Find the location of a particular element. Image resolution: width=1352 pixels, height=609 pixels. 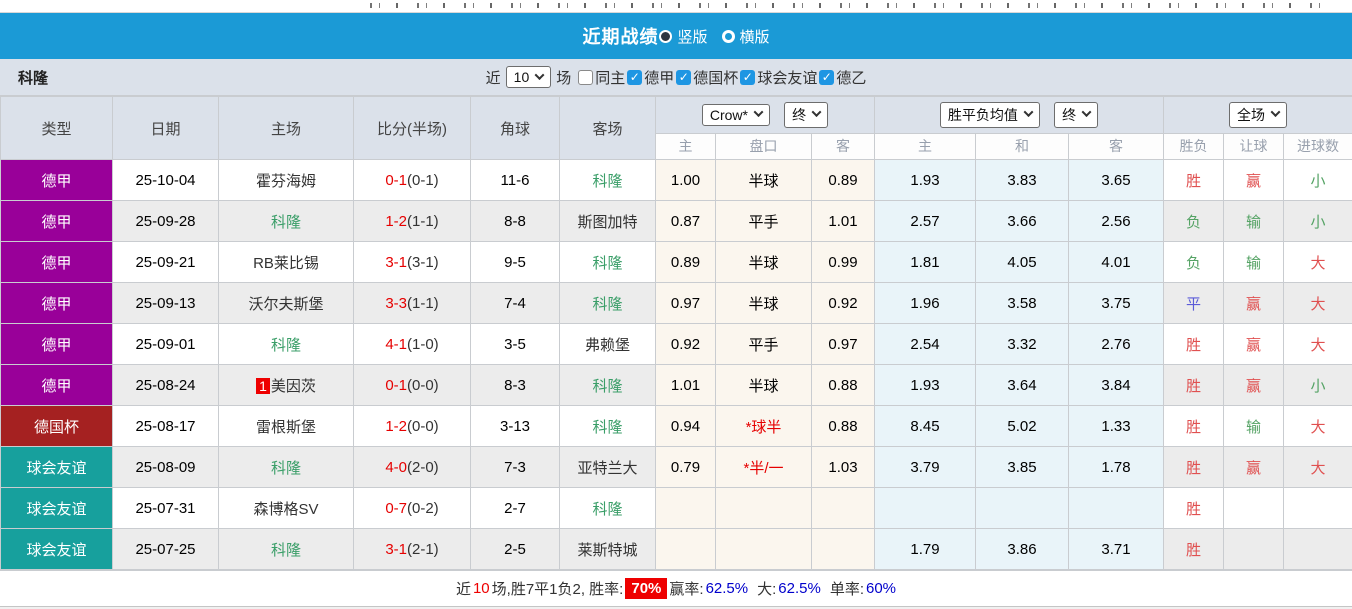

home-team: 1 美因茨 is located at coordinates (286, 385).